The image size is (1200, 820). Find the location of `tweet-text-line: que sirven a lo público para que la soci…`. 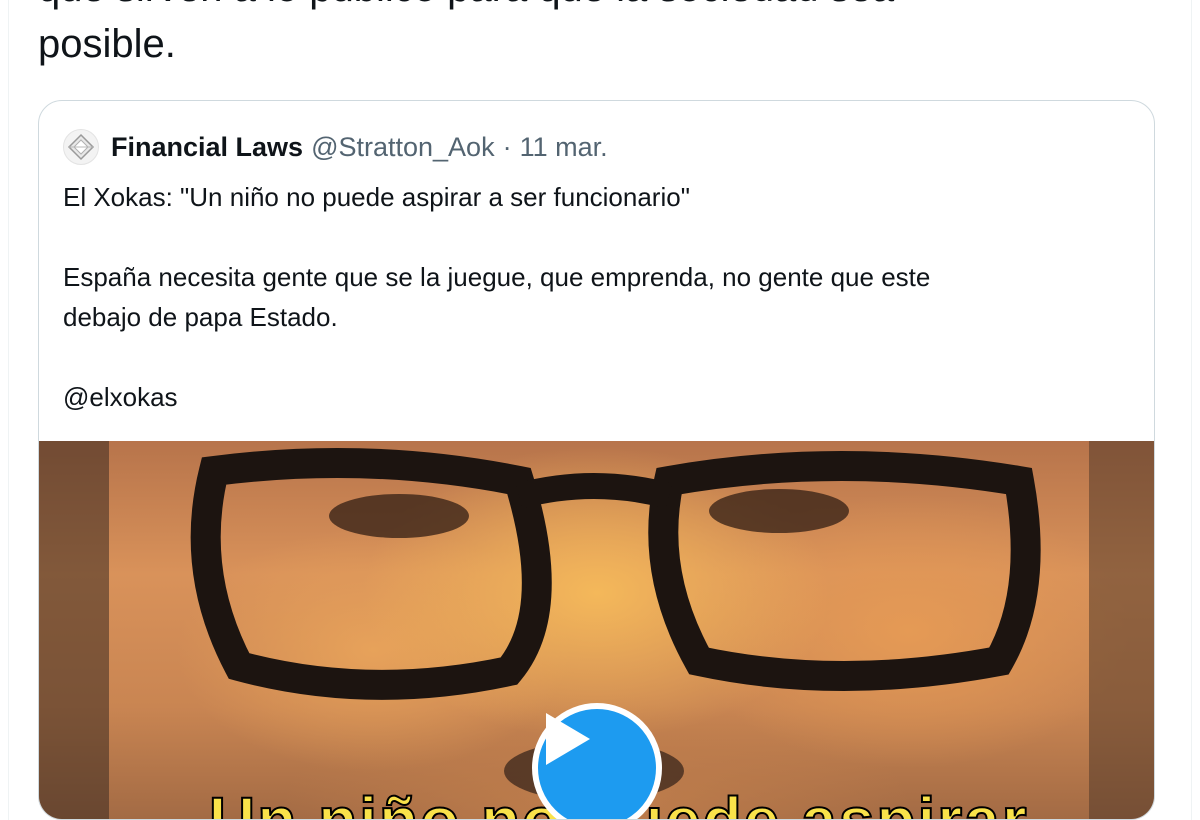

tweet-text-line: que sirven a lo público para que la soci… is located at coordinates (598, 8).